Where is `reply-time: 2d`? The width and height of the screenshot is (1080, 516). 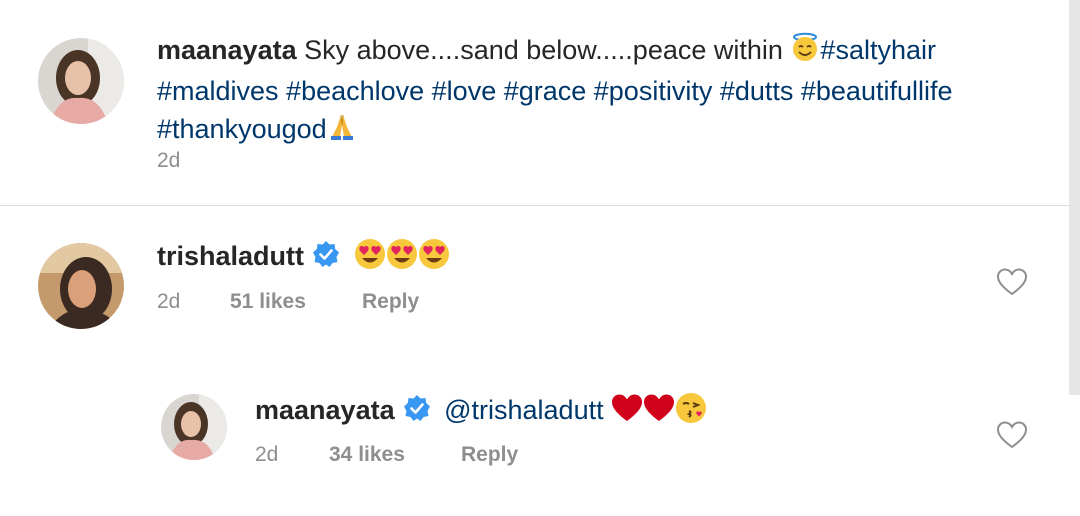
reply-time: 2d is located at coordinates (267, 454).